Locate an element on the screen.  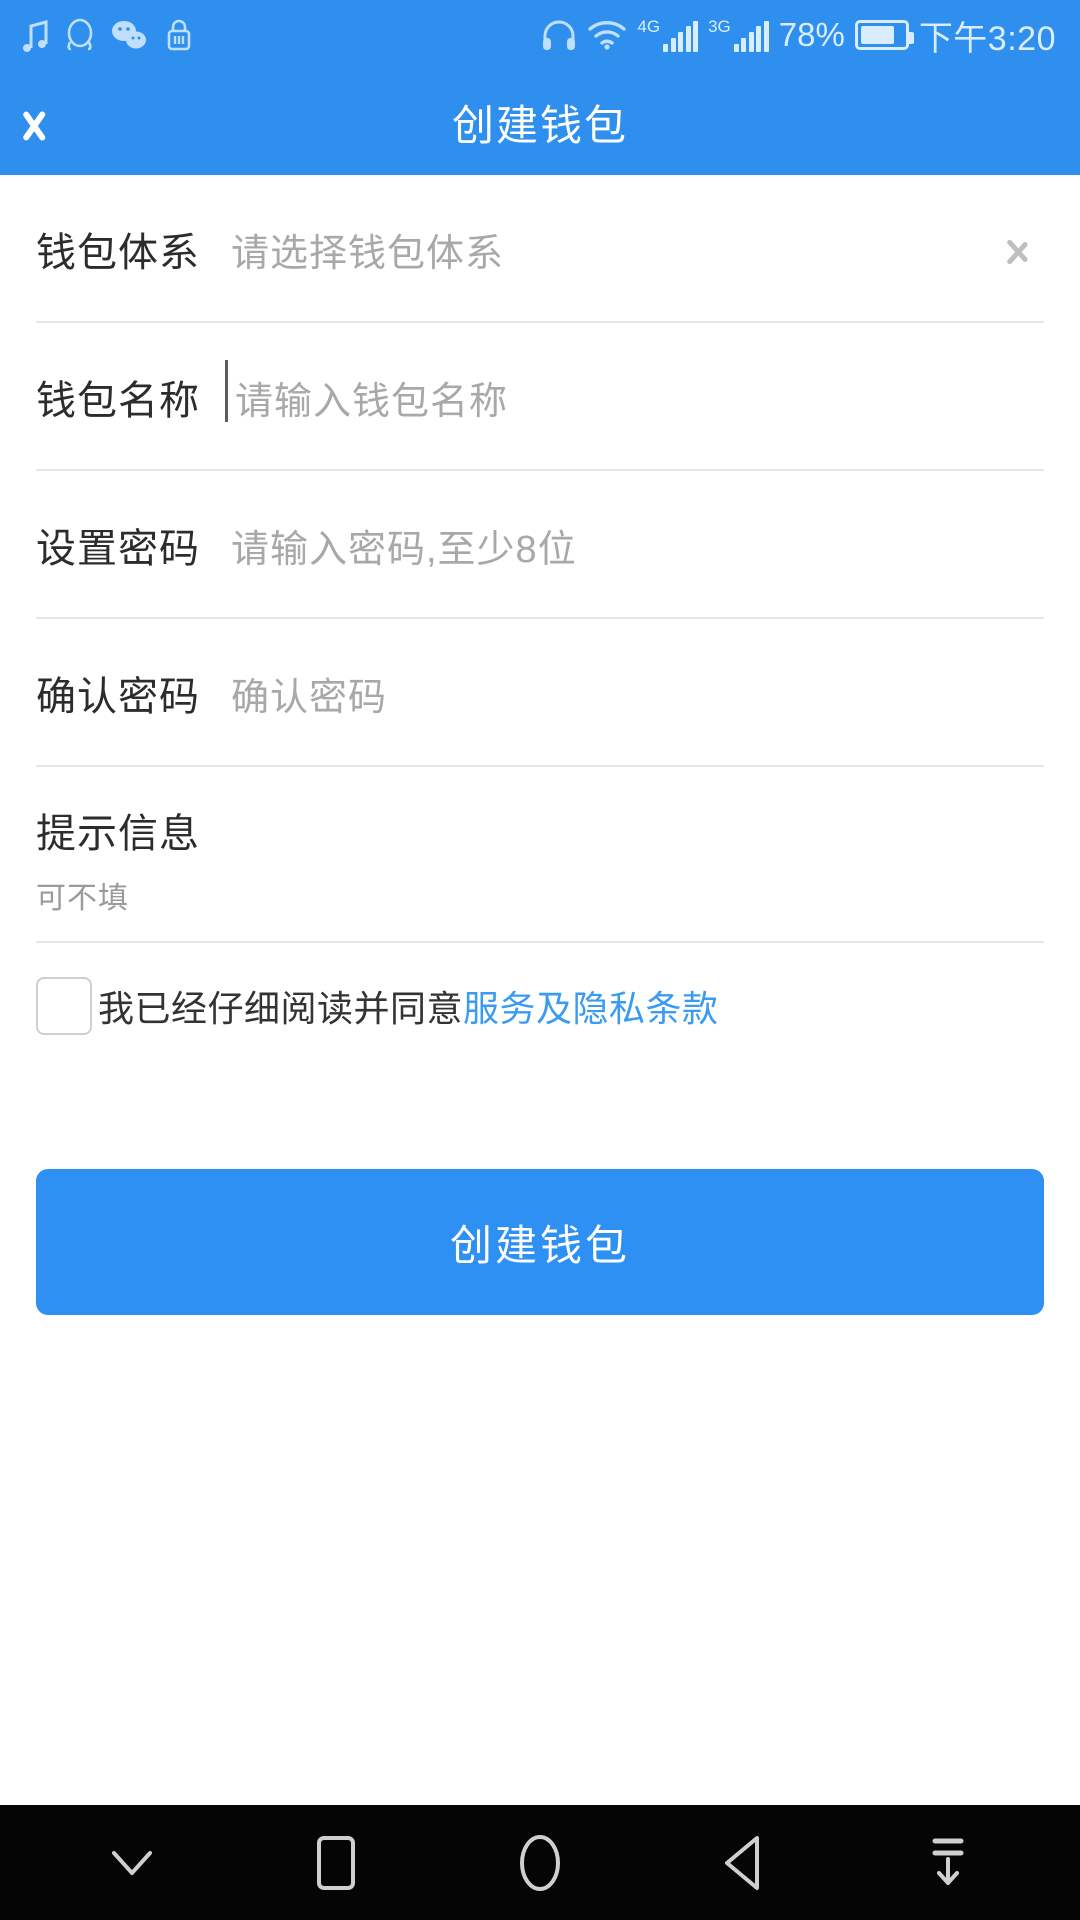
wechat-icon is located at coordinates (129, 35).